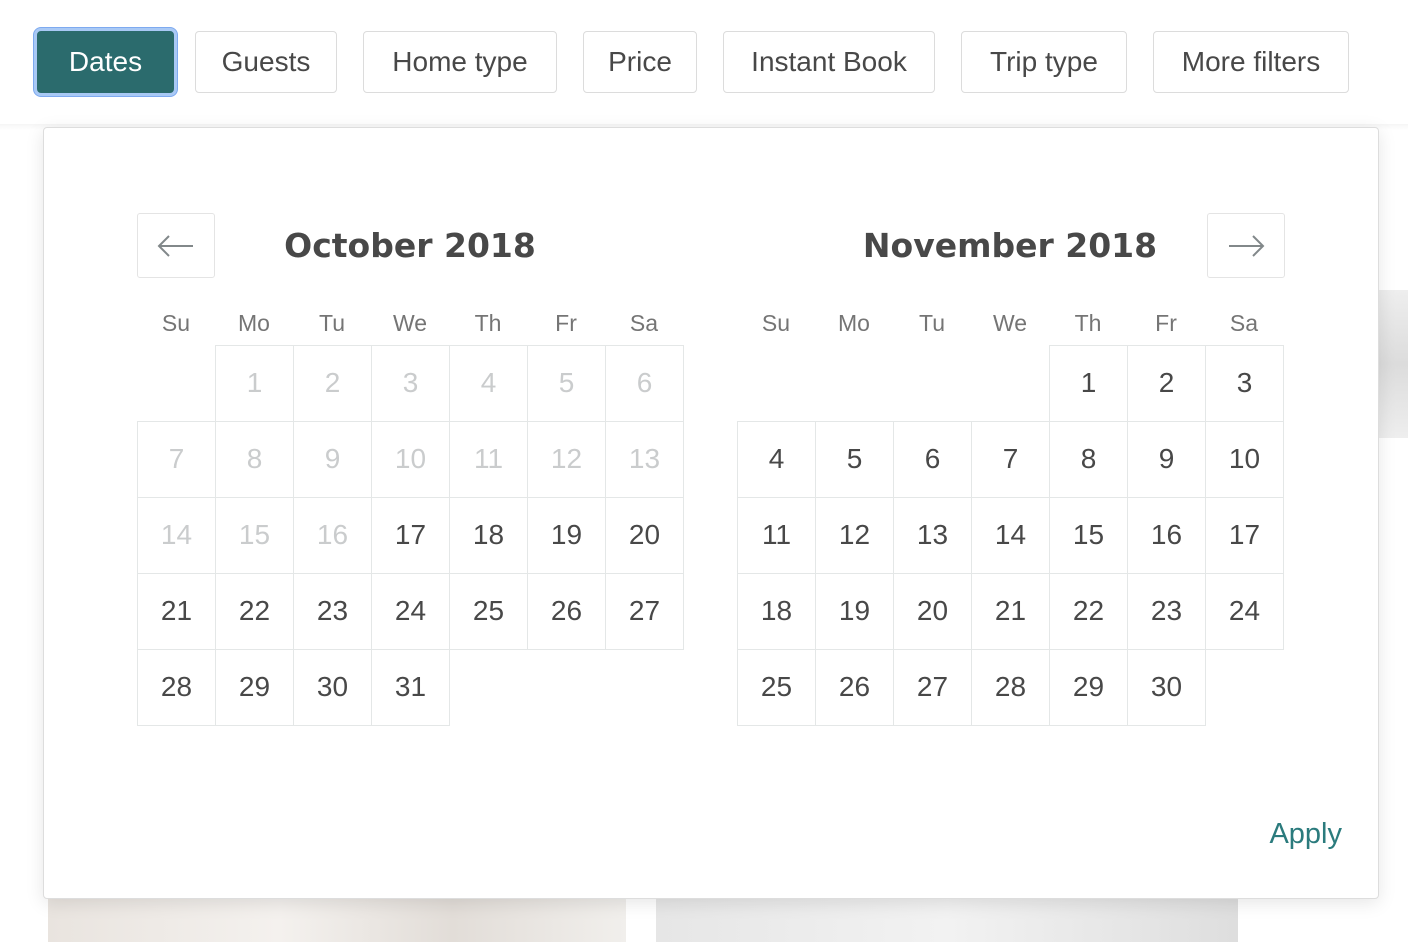 The height and width of the screenshot is (942, 1408). What do you see at coordinates (829, 62) in the screenshot?
I see `instant-book-filter-button: Instant Book` at bounding box center [829, 62].